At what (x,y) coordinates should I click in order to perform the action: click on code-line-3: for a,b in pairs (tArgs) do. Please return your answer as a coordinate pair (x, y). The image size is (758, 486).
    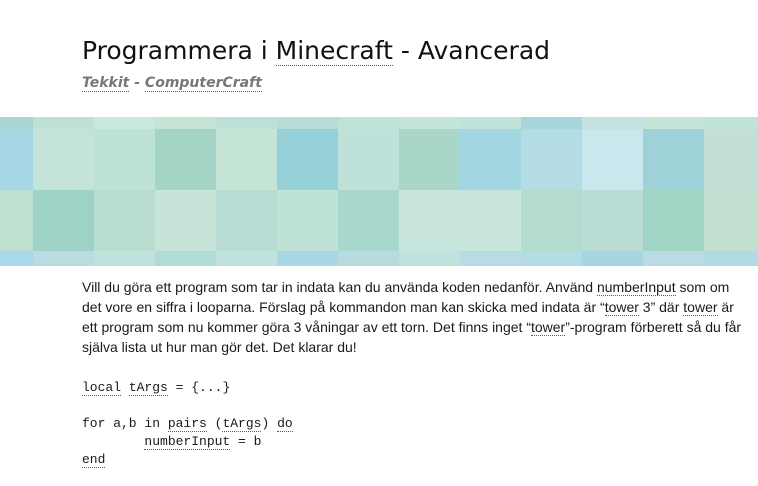
    Looking at the image, I should click on (412, 424).